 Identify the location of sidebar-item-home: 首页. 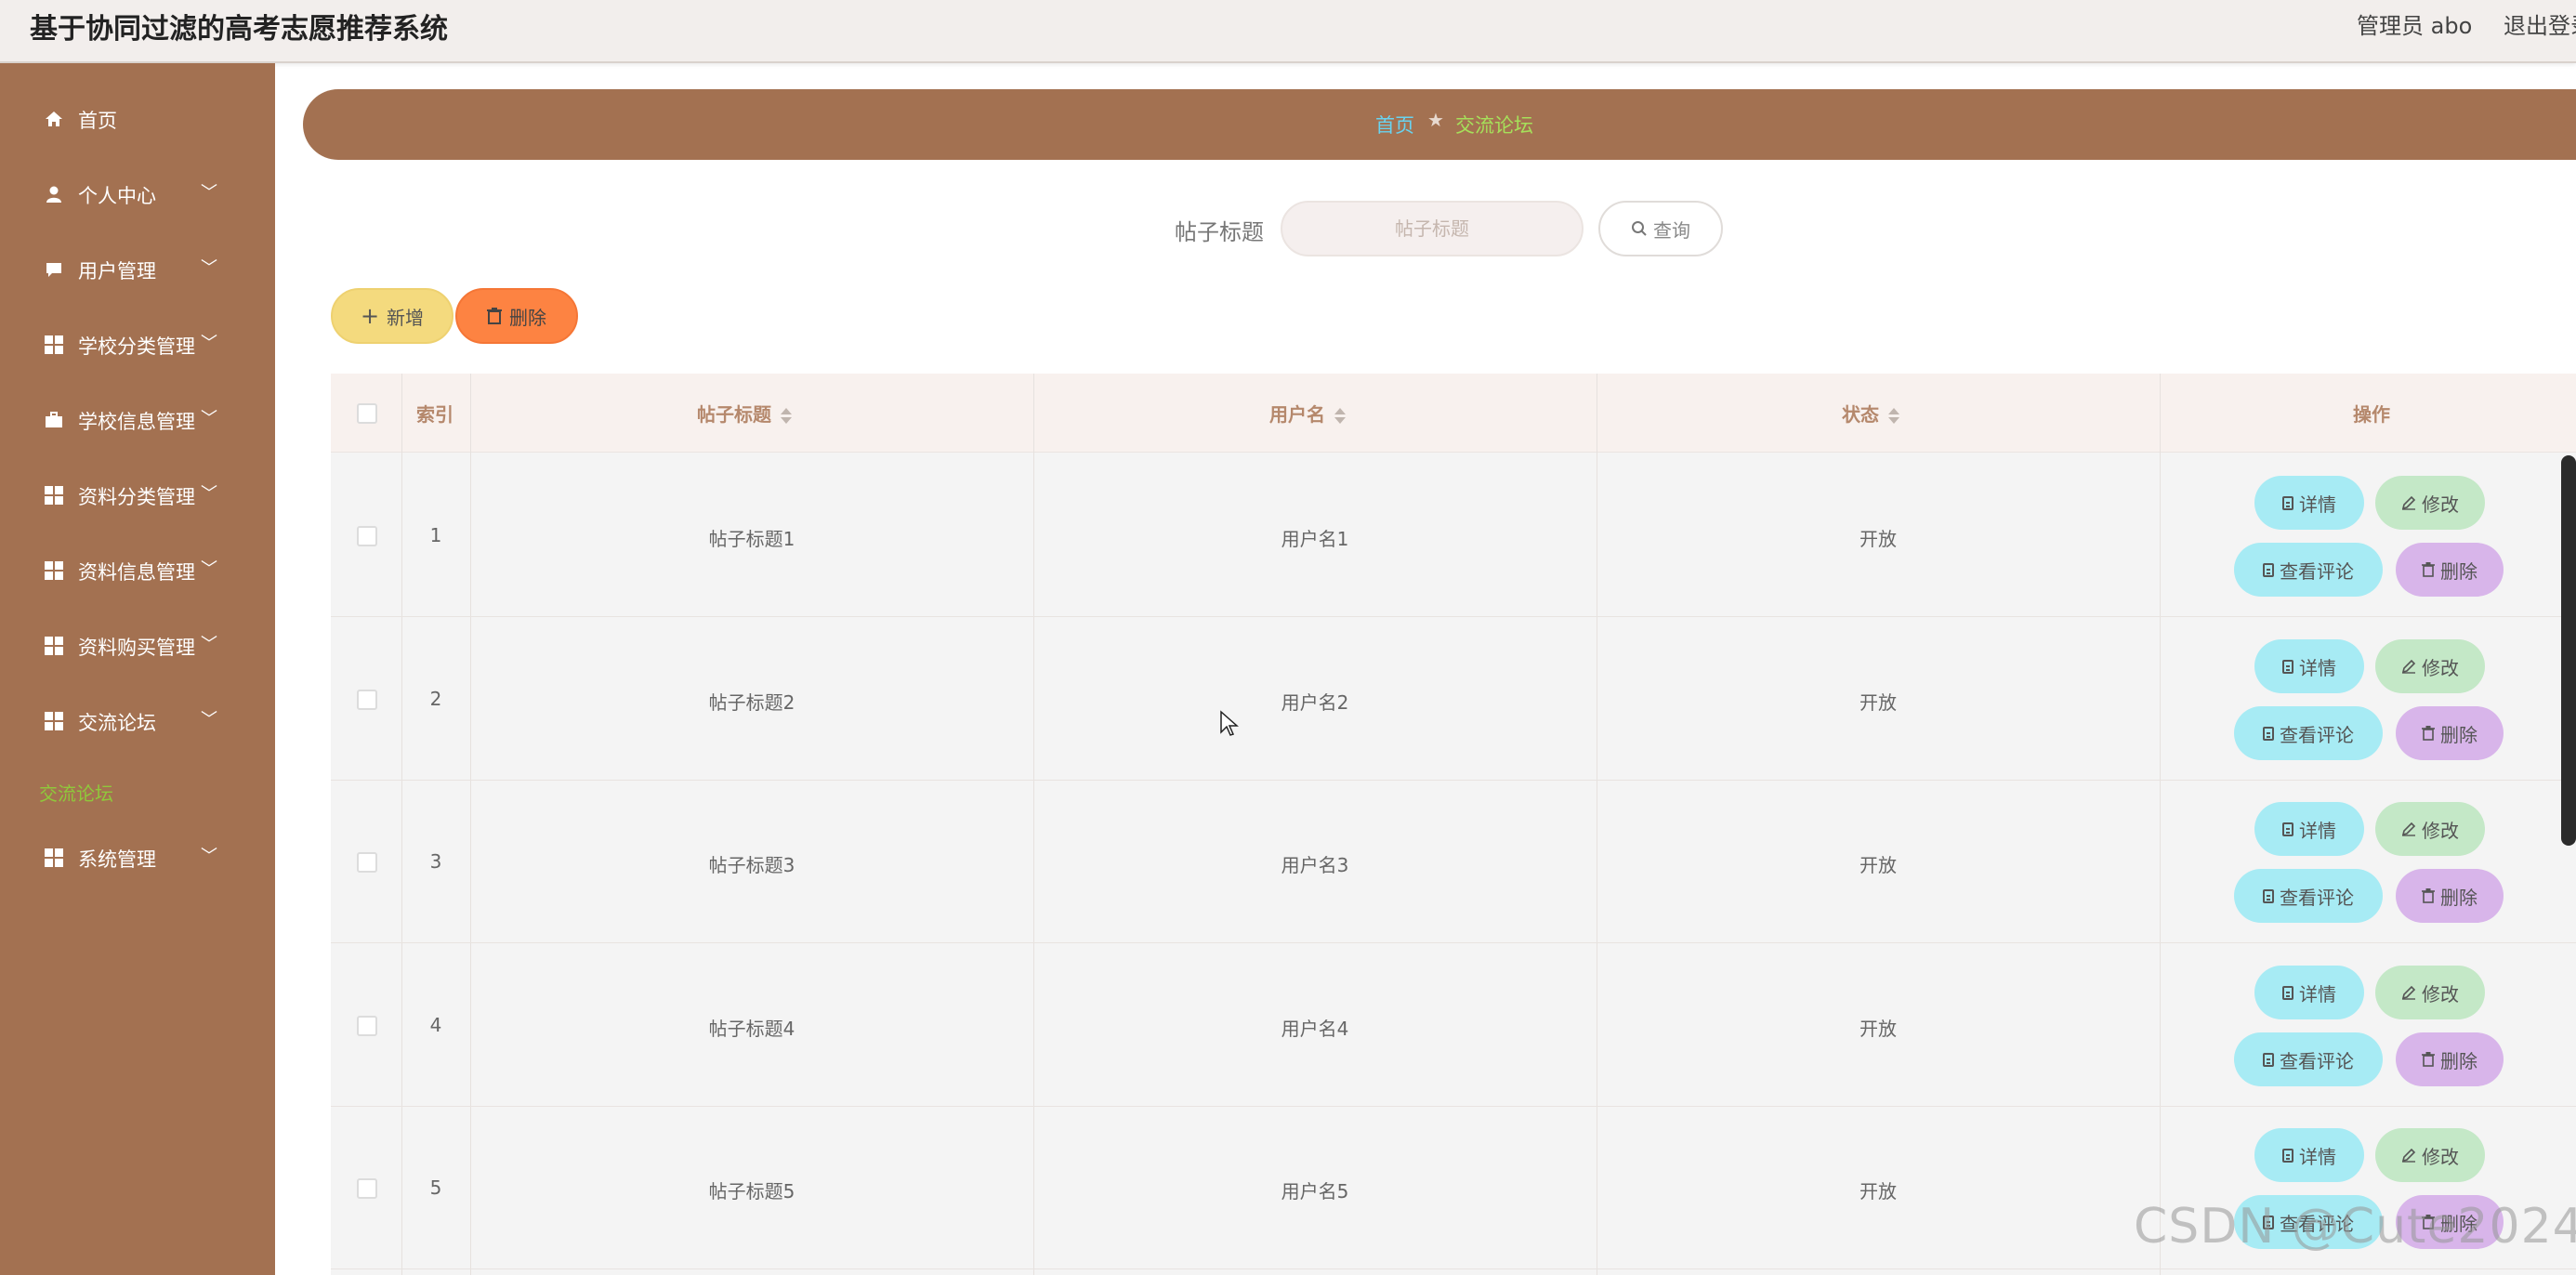
(137, 119).